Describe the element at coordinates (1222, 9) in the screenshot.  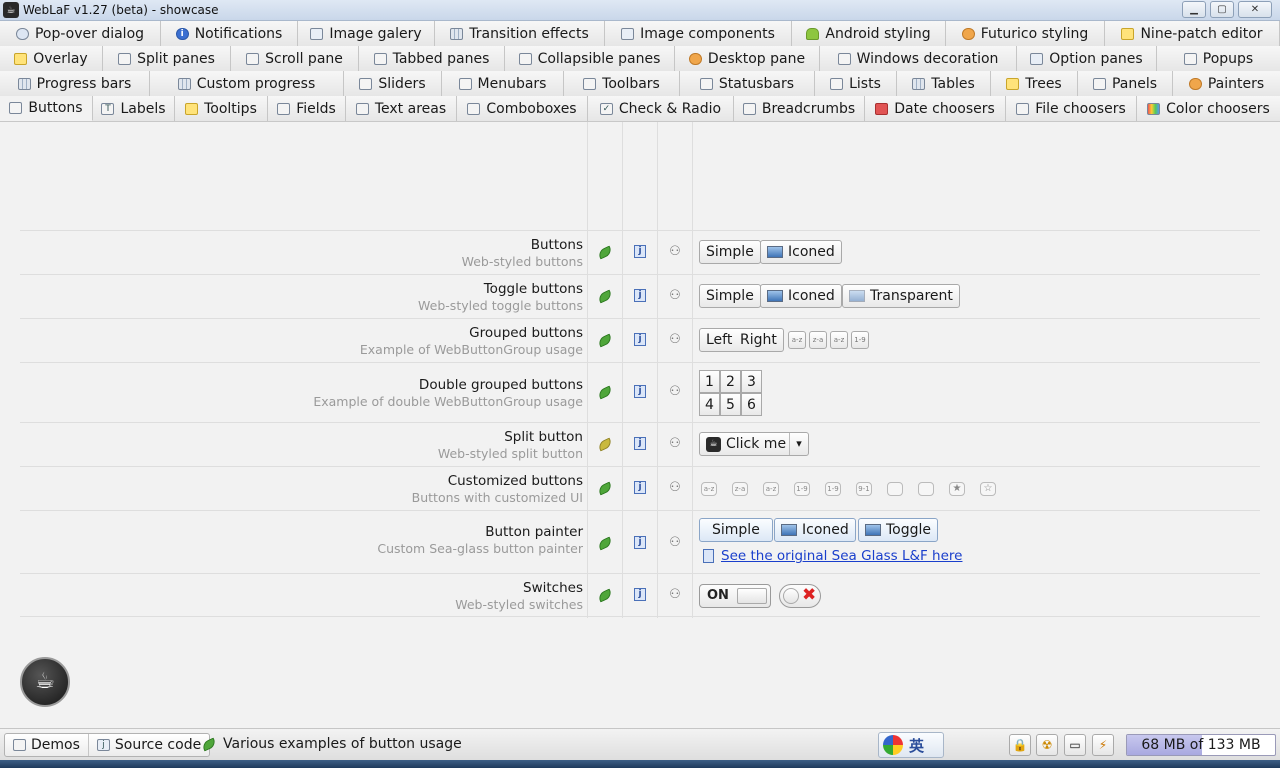
I see `maximize-button: ▢` at that location.